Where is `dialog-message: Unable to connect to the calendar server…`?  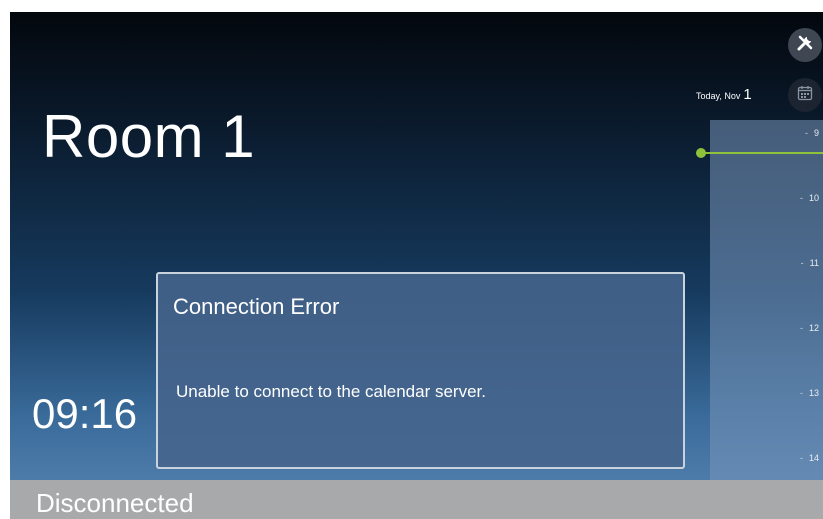 dialog-message: Unable to connect to the calendar server… is located at coordinates (331, 391).